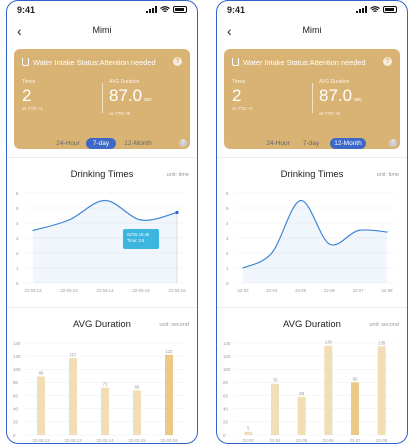 This screenshot has height=448, width=414. What do you see at coordinates (33, 290) in the screenshot?
I see `x-tick-label: 22-03-12` at bounding box center [33, 290].